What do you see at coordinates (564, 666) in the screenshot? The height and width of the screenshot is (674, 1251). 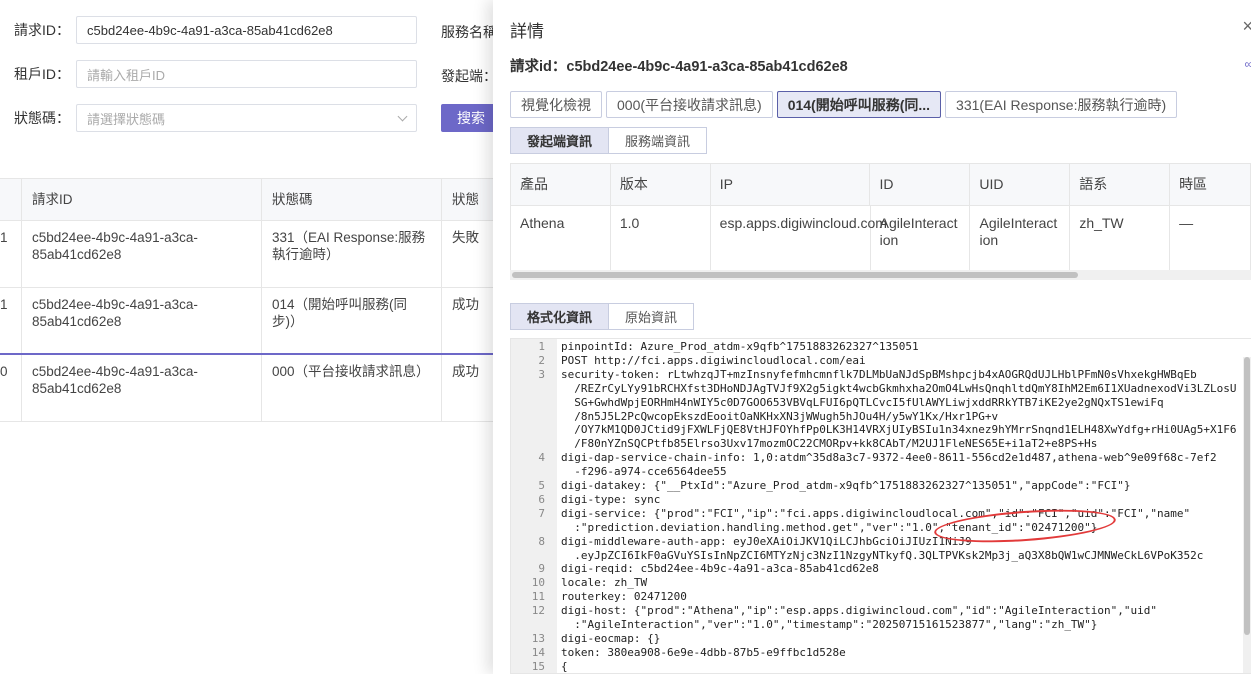 I see `line-text: {` at bounding box center [564, 666].